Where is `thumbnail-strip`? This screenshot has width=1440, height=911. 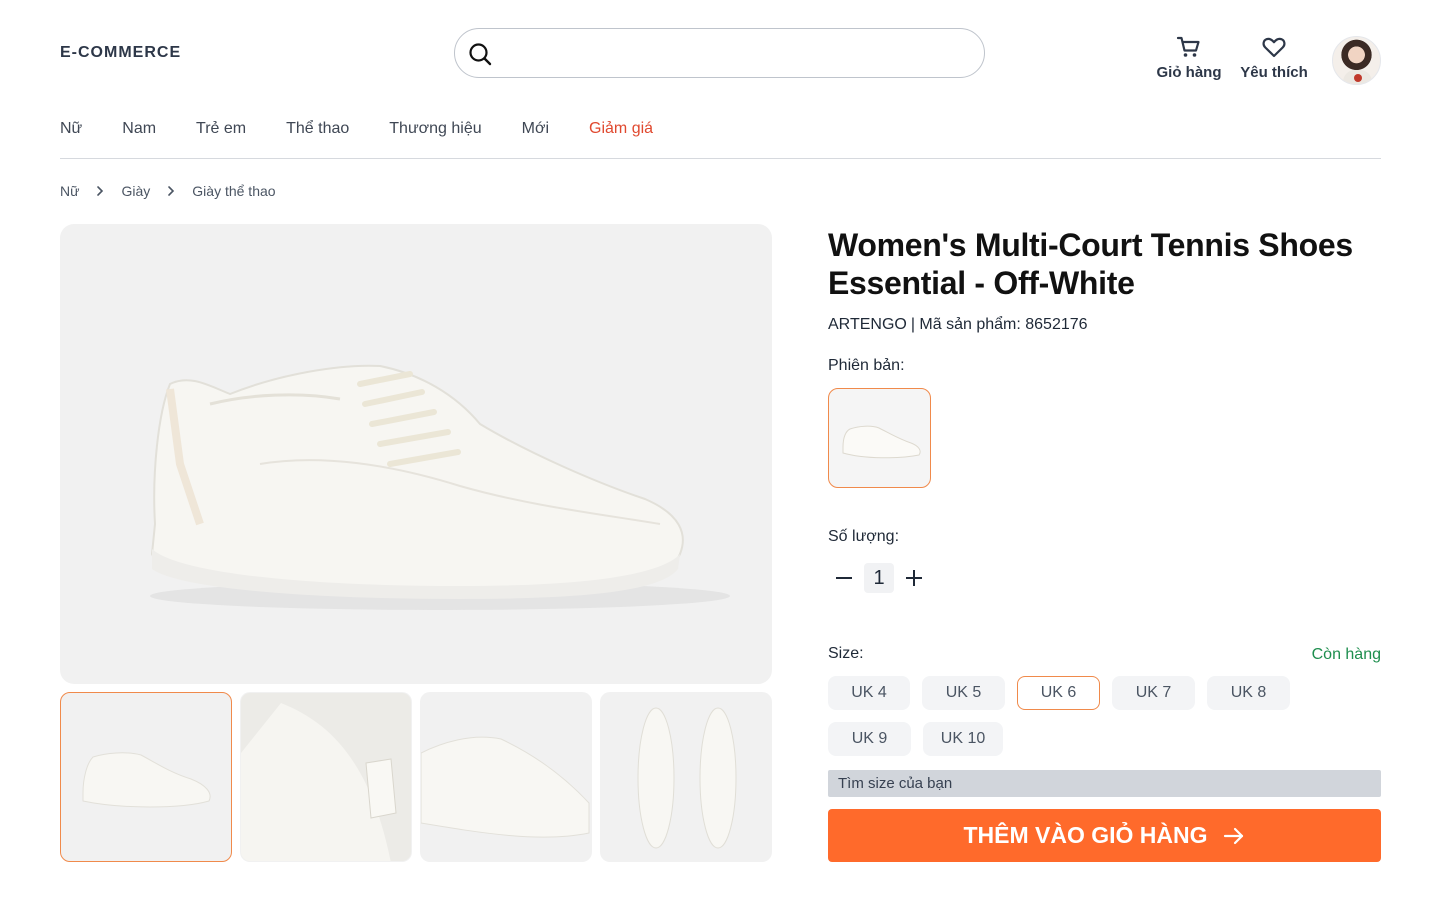 thumbnail-strip is located at coordinates (416, 777).